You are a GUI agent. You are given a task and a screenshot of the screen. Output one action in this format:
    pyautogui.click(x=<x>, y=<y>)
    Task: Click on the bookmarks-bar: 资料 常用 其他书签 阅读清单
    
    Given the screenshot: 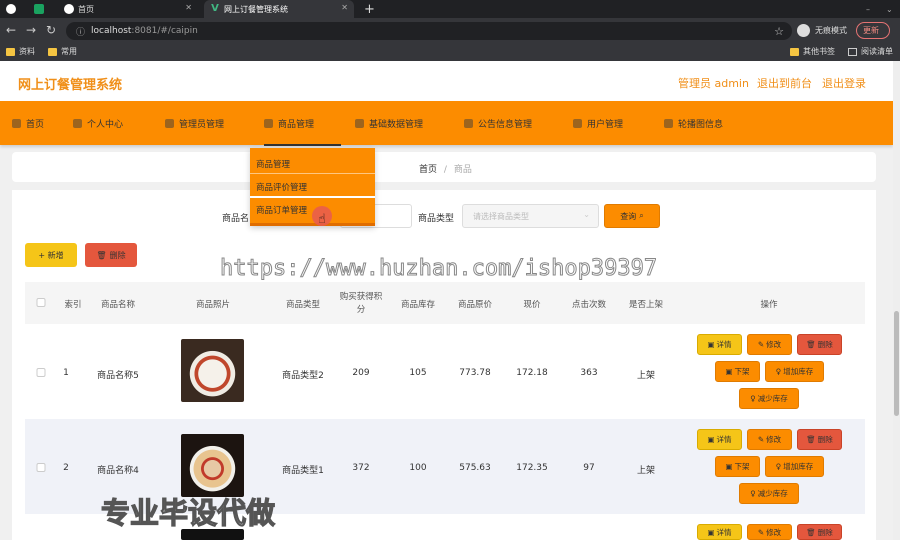 What is the action you would take?
    pyautogui.click(x=450, y=52)
    